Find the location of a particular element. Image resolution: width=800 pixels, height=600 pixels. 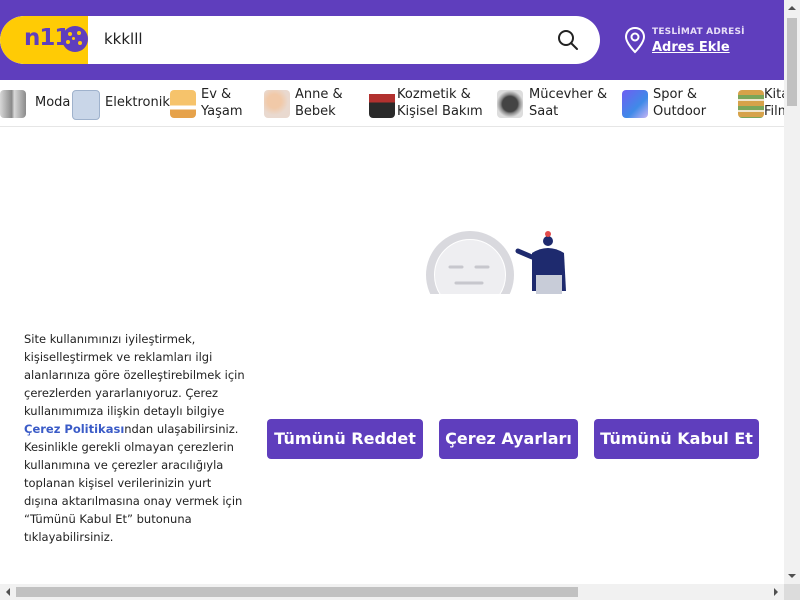

category-ev-yasam: Ev & Yaşam is located at coordinates (215, 103).